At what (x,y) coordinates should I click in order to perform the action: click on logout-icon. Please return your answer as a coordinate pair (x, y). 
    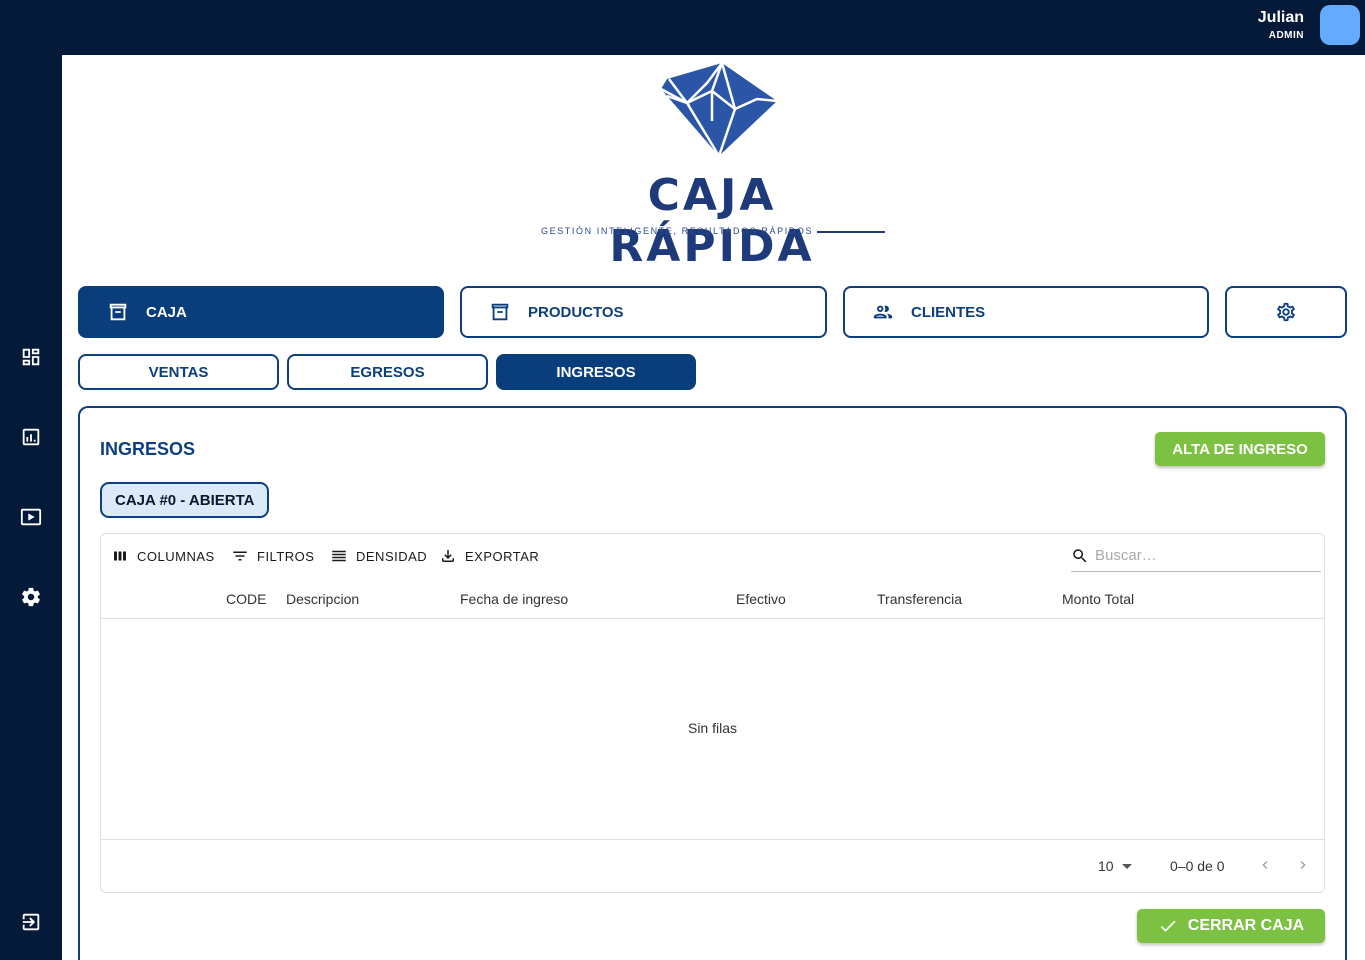
    Looking at the image, I should click on (31, 922).